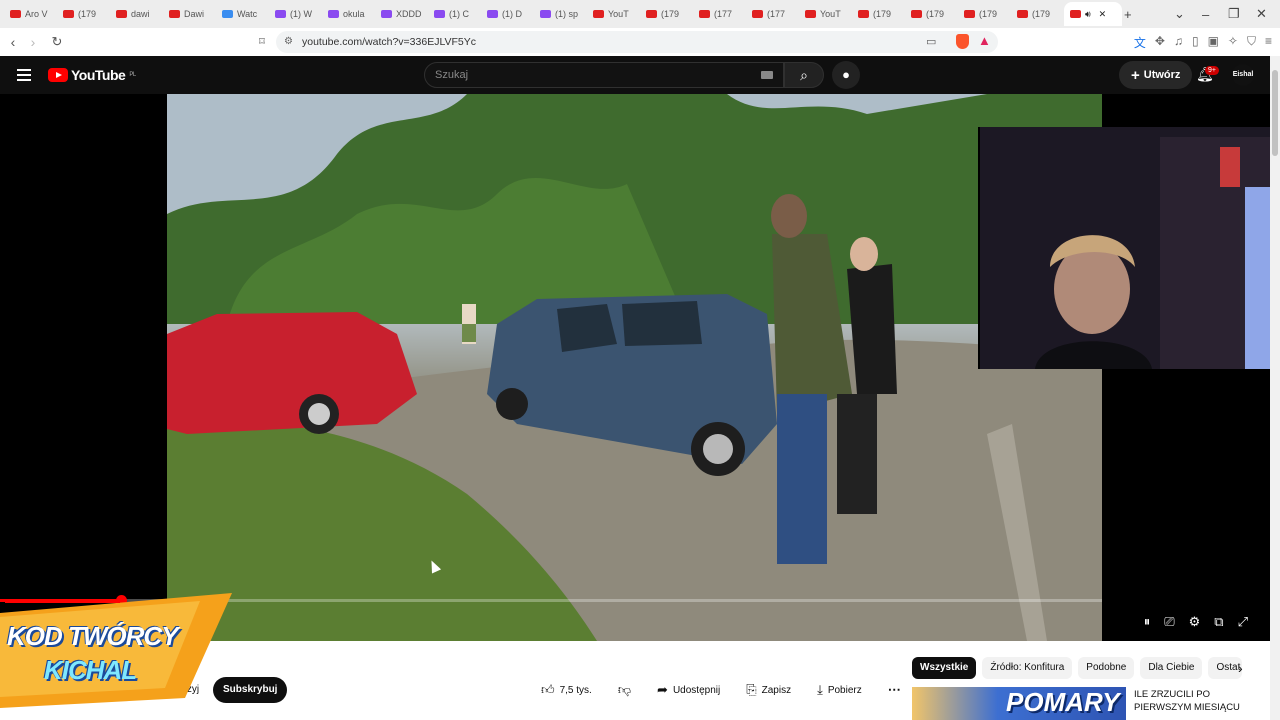 This screenshot has height=720, width=1280. I want to click on pause-icon: ⏸, so click(1147, 622).